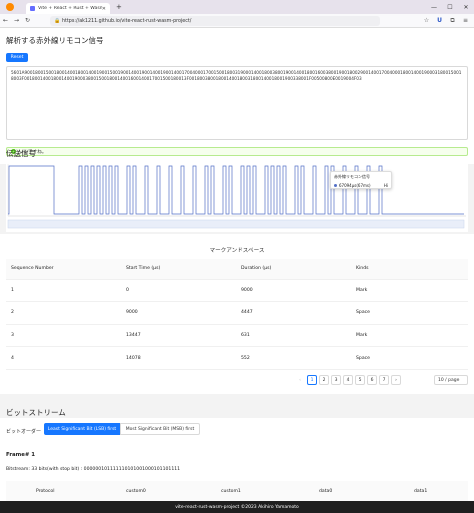 The width and height of the screenshot is (474, 513). What do you see at coordinates (55, 40) in the screenshot?
I see `page-title: 解析する赤外線リモコン信号` at bounding box center [55, 40].